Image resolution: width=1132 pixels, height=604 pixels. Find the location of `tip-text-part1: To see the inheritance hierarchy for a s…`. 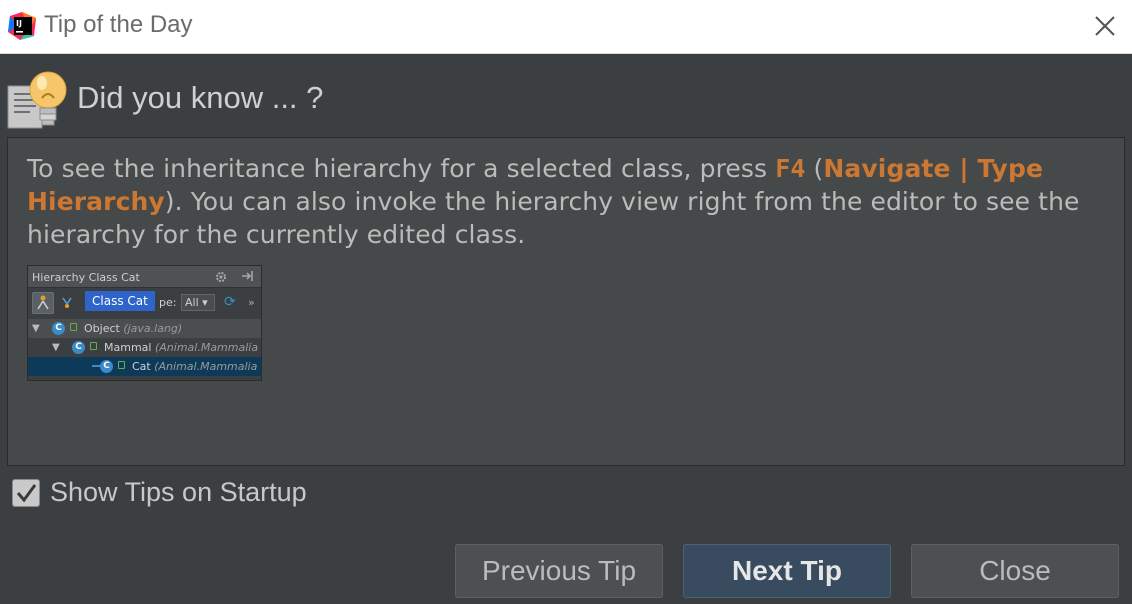

tip-text-part1: To see the inheritance hierarchy for a s… is located at coordinates (401, 168).